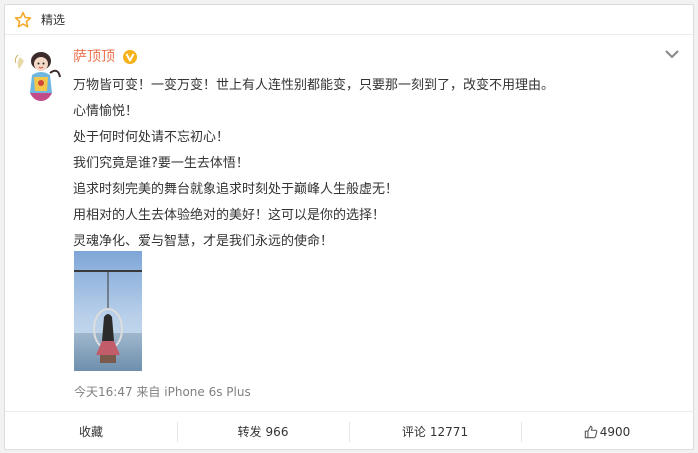 This screenshot has height=453, width=698. I want to click on author-name-link: 萨顶顶, so click(94, 57).